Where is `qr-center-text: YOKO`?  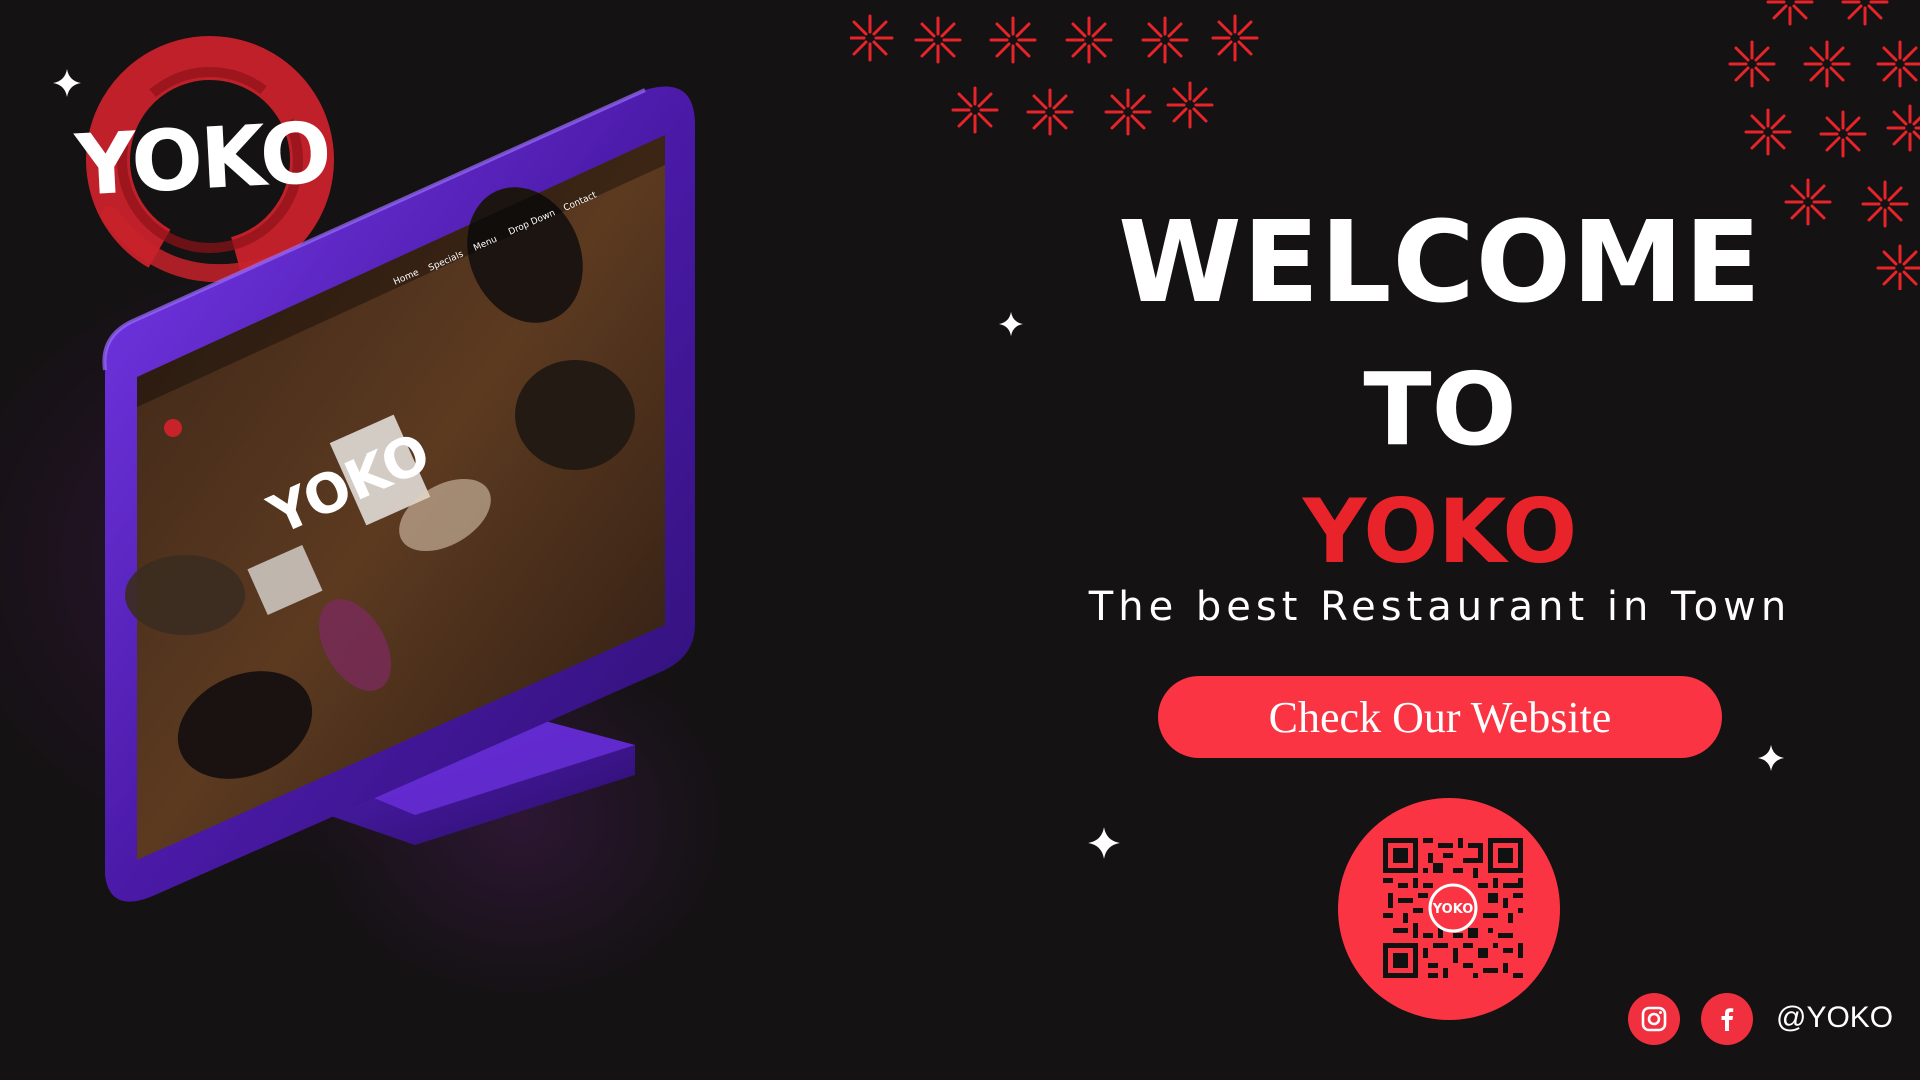 qr-center-text: YOKO is located at coordinates (1453, 909).